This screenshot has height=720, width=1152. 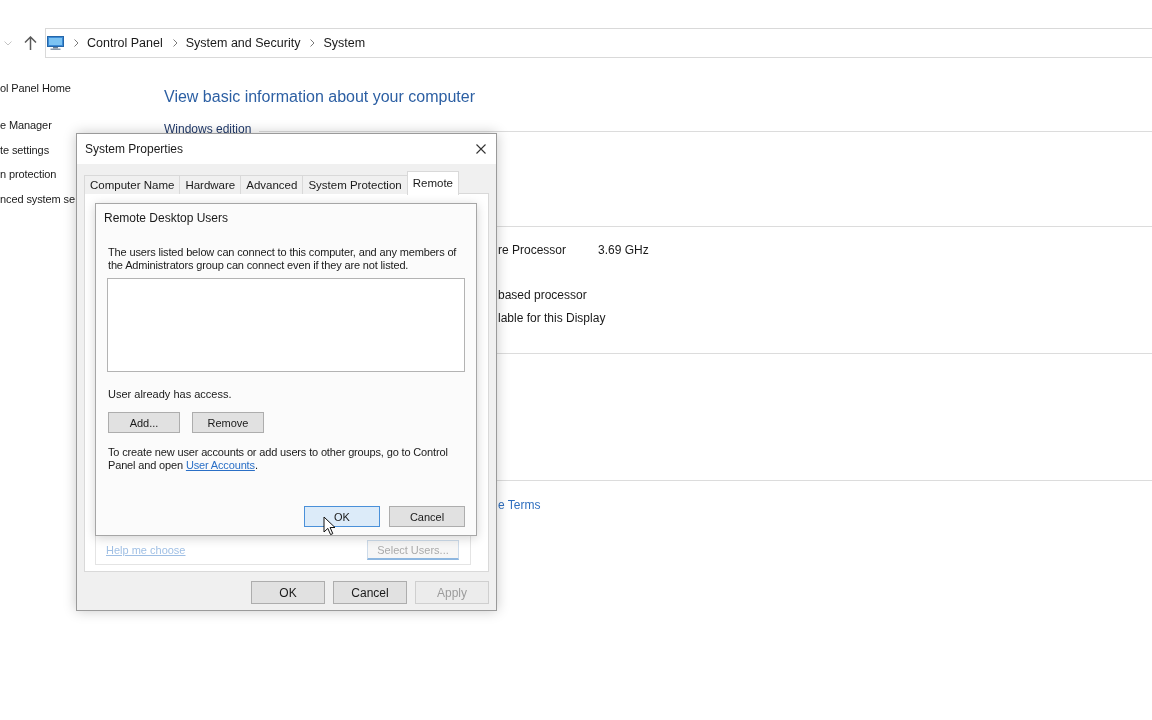 I want to click on tab: System Protection, so click(x=355, y=184).